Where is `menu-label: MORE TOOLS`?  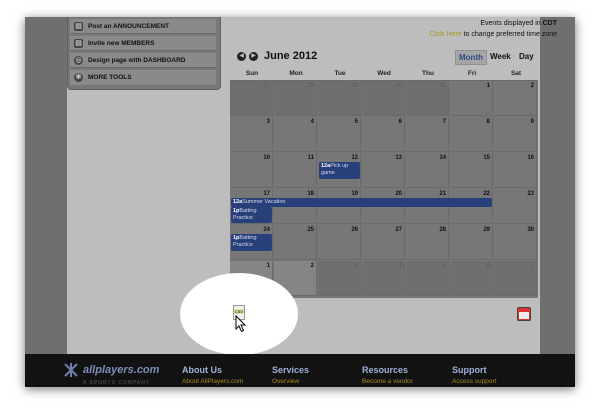 menu-label: MORE TOOLS is located at coordinates (110, 77).